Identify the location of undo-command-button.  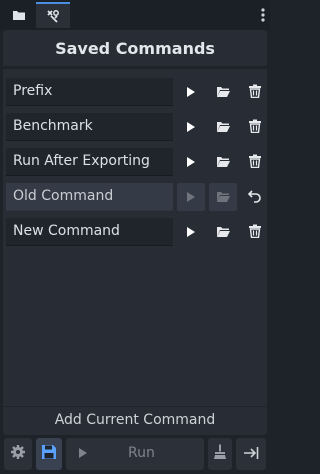
(255, 197).